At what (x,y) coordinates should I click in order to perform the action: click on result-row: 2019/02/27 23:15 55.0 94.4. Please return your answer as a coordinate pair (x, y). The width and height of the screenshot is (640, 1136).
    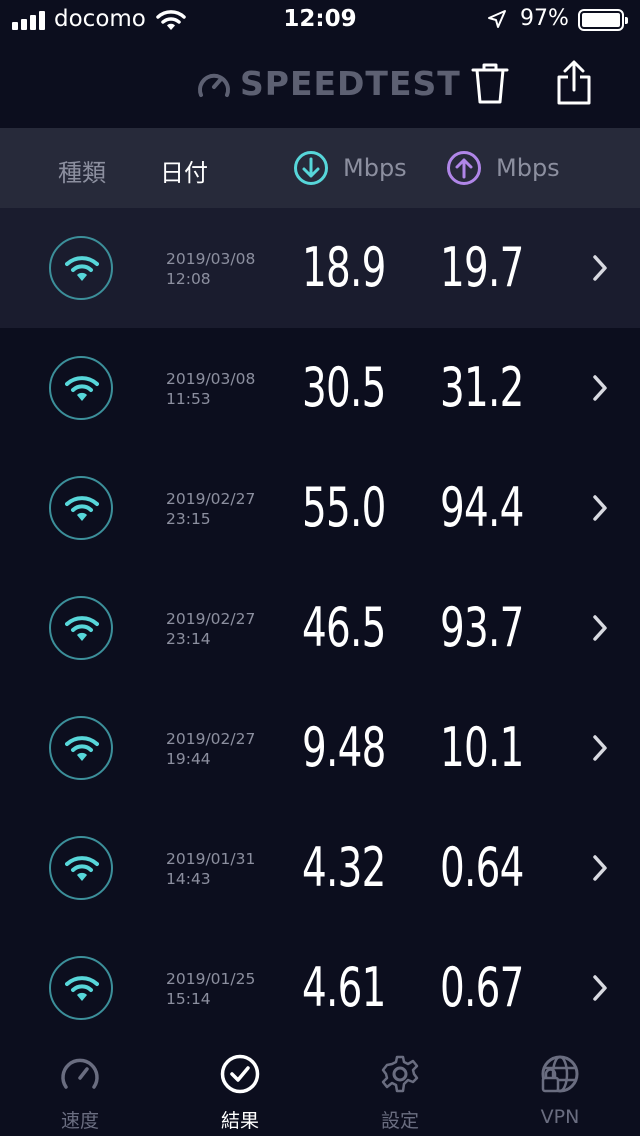
    Looking at the image, I should click on (320, 508).